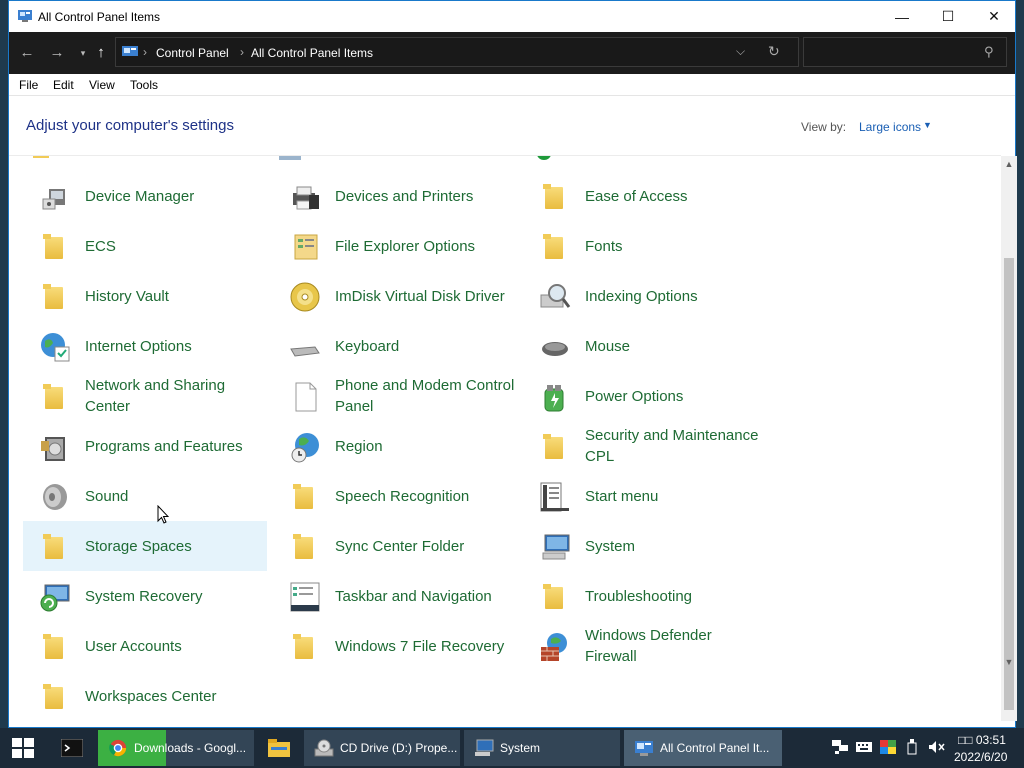 The height and width of the screenshot is (768, 1024). What do you see at coordinates (554, 647) in the screenshot?
I see `firewall-icon` at bounding box center [554, 647].